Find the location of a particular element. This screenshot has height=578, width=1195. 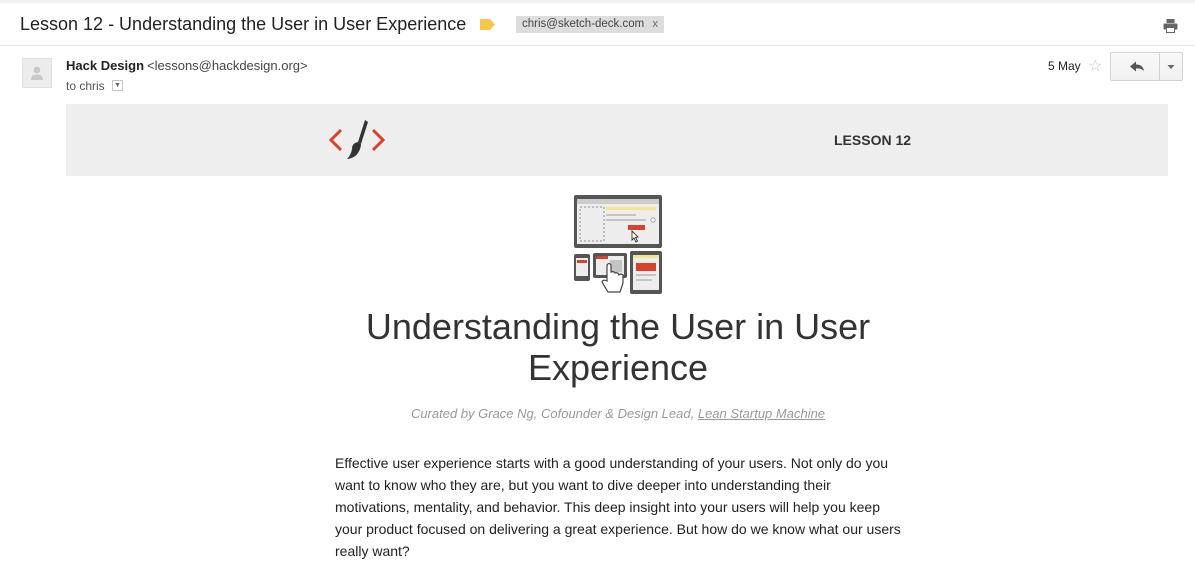

hack-design-logo is located at coordinates (357, 139).